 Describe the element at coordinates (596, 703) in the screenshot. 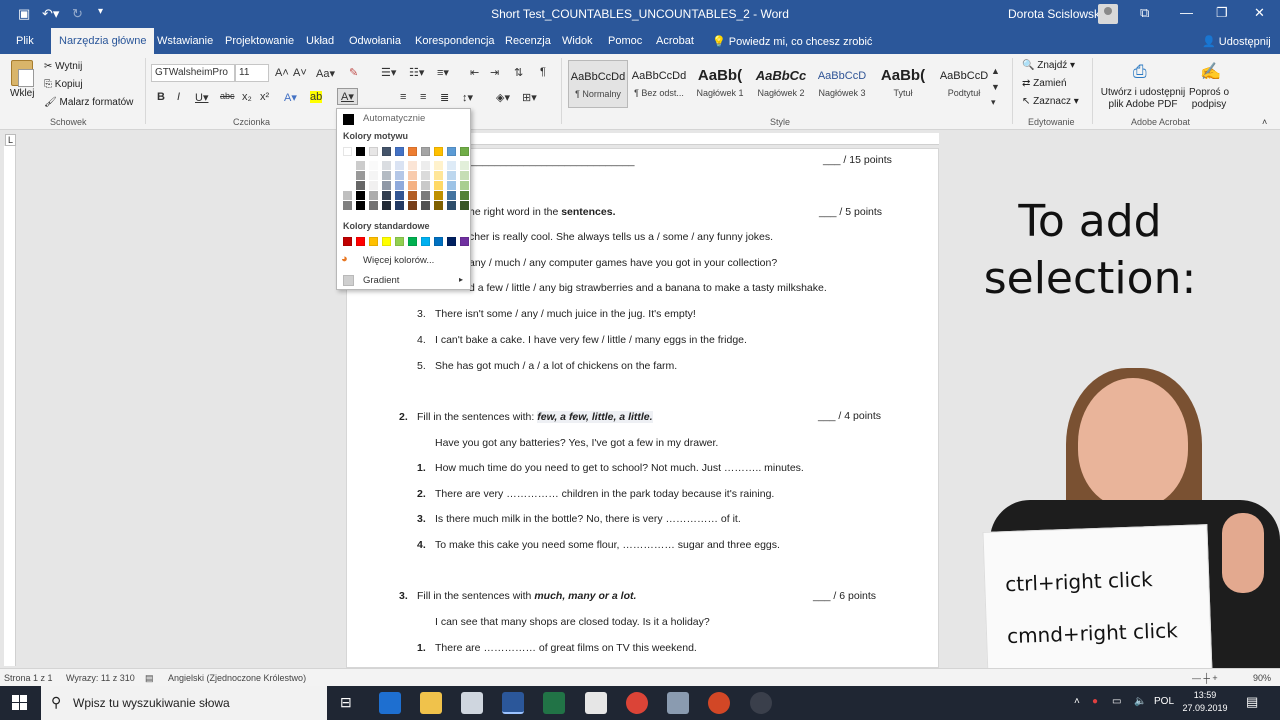

I see `mail-icon` at that location.